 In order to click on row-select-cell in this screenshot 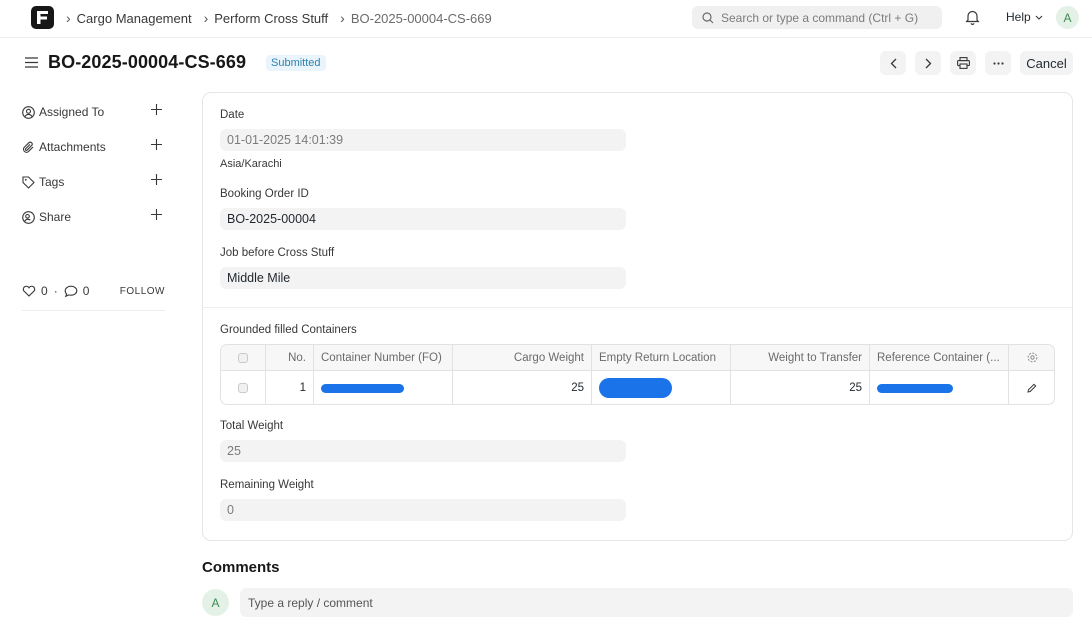, I will do `click(243, 387)`.